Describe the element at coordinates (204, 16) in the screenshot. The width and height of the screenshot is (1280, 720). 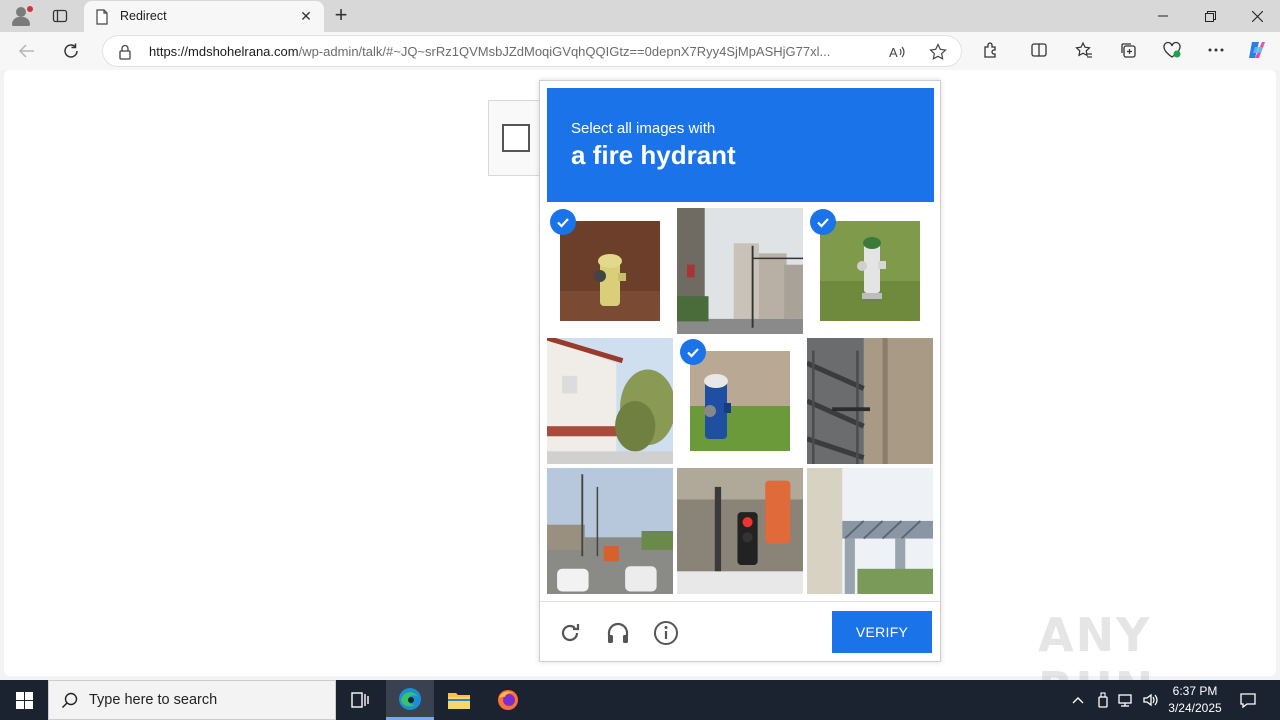
I see `browser-tab: Redirect ✕` at that location.